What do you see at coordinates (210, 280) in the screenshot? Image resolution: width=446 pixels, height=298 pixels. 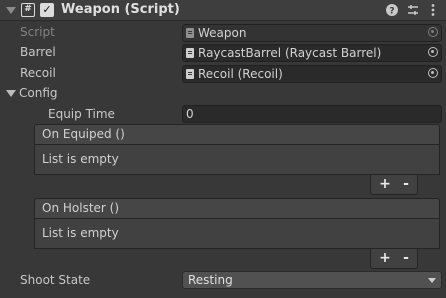 I see `shoot-state-value: Resting` at bounding box center [210, 280].